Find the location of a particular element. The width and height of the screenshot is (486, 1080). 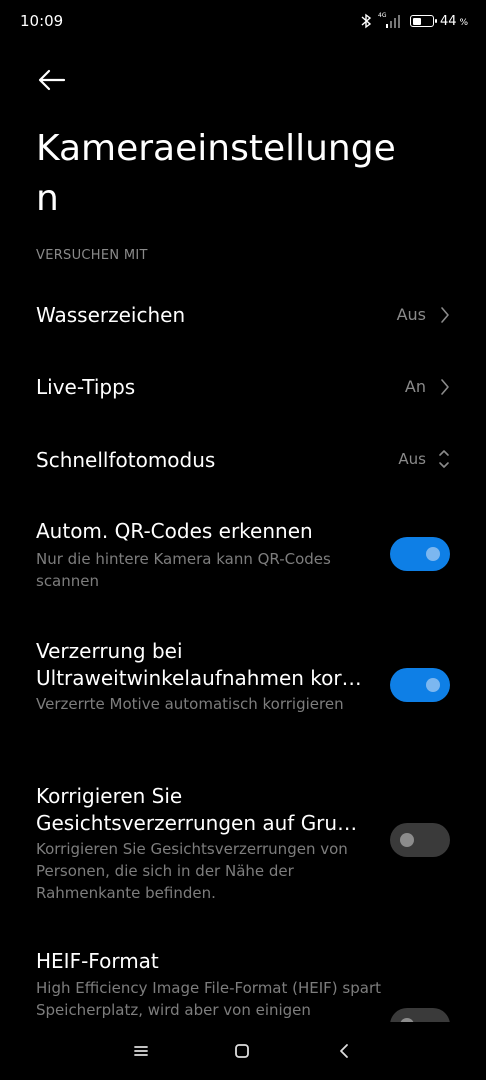

chevron-up-down-icon is located at coordinates (444, 459).